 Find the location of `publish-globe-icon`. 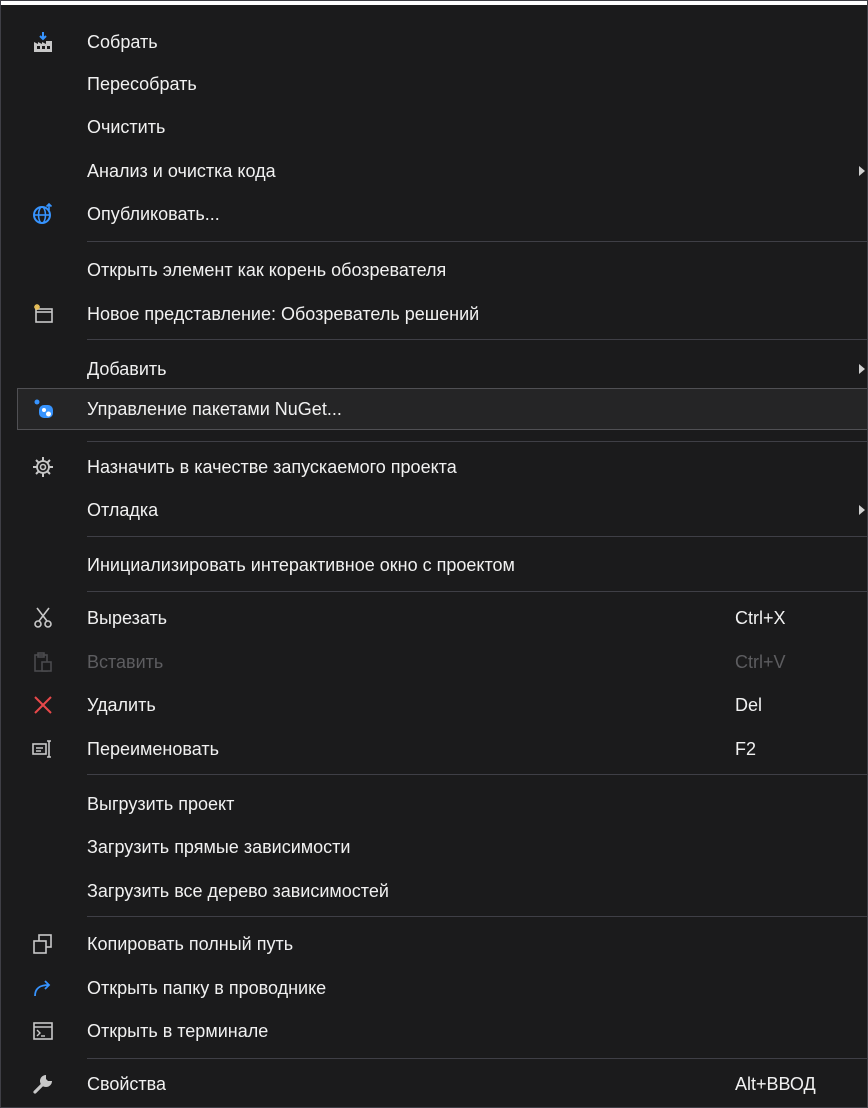

publish-globe-icon is located at coordinates (43, 214).